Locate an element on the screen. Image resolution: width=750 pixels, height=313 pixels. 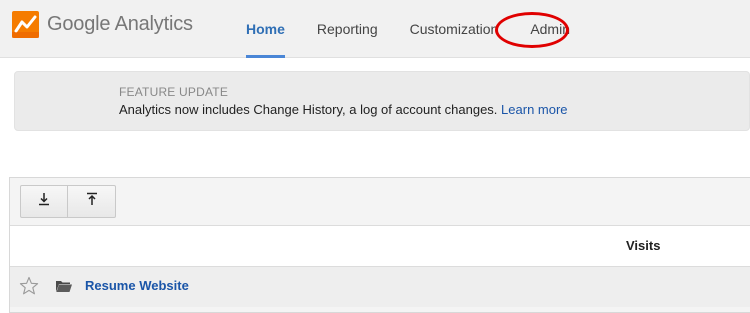
main-nav: Home Reporting Customization Admin is located at coordinates (408, 29).